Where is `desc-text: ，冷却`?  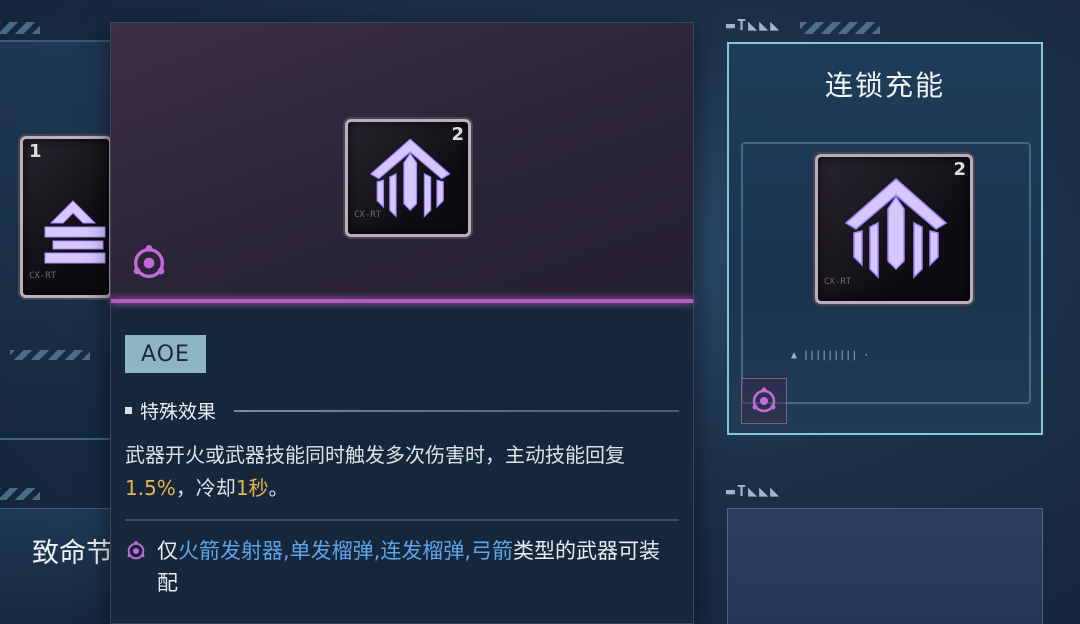
desc-text: ，冷却 is located at coordinates (205, 488).